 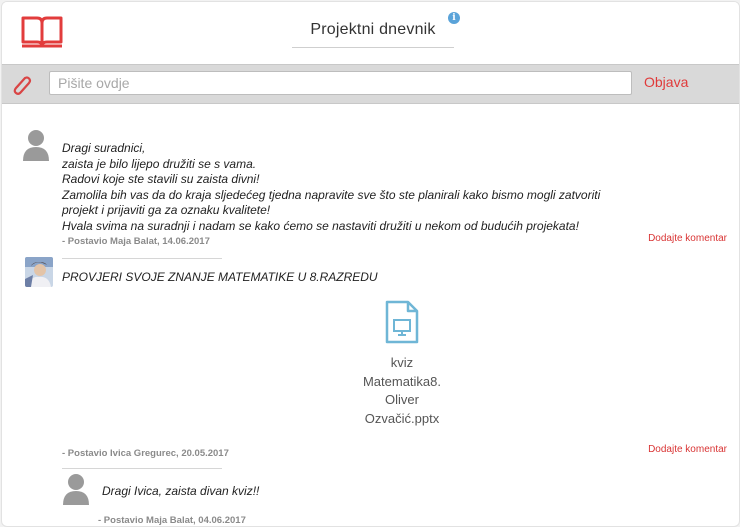 I want to click on file-name-line: Oliver, so click(x=402, y=399).